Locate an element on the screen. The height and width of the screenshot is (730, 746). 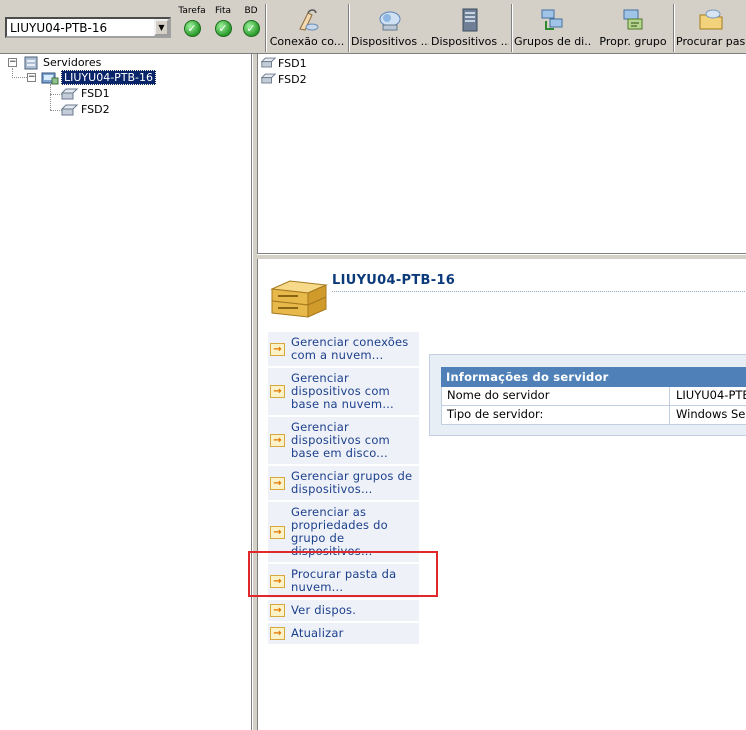
group-properties-button: Propr. grupo is located at coordinates (633, 28).